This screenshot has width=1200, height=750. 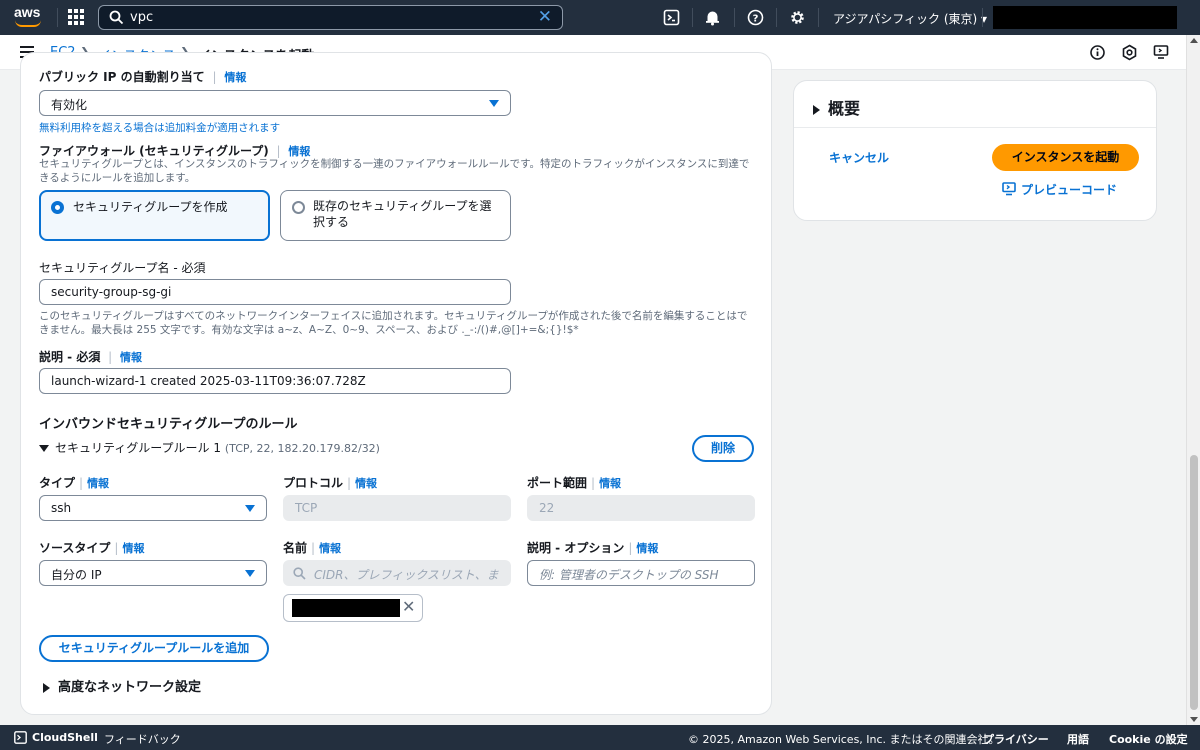 What do you see at coordinates (1194, 582) in the screenshot?
I see `scrollbar-thumb` at bounding box center [1194, 582].